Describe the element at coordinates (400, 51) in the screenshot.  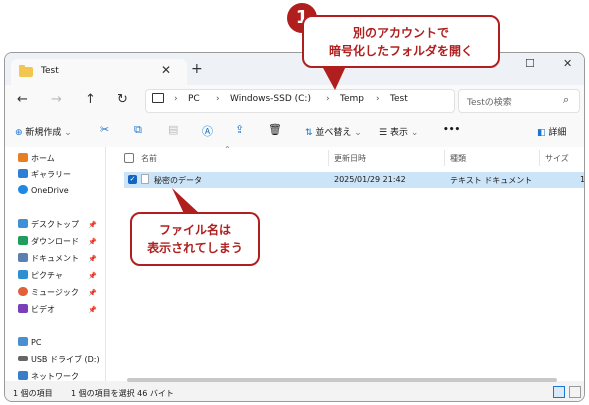
I see `top-callout-line-2: 暗号化したフォルダを開く` at that location.